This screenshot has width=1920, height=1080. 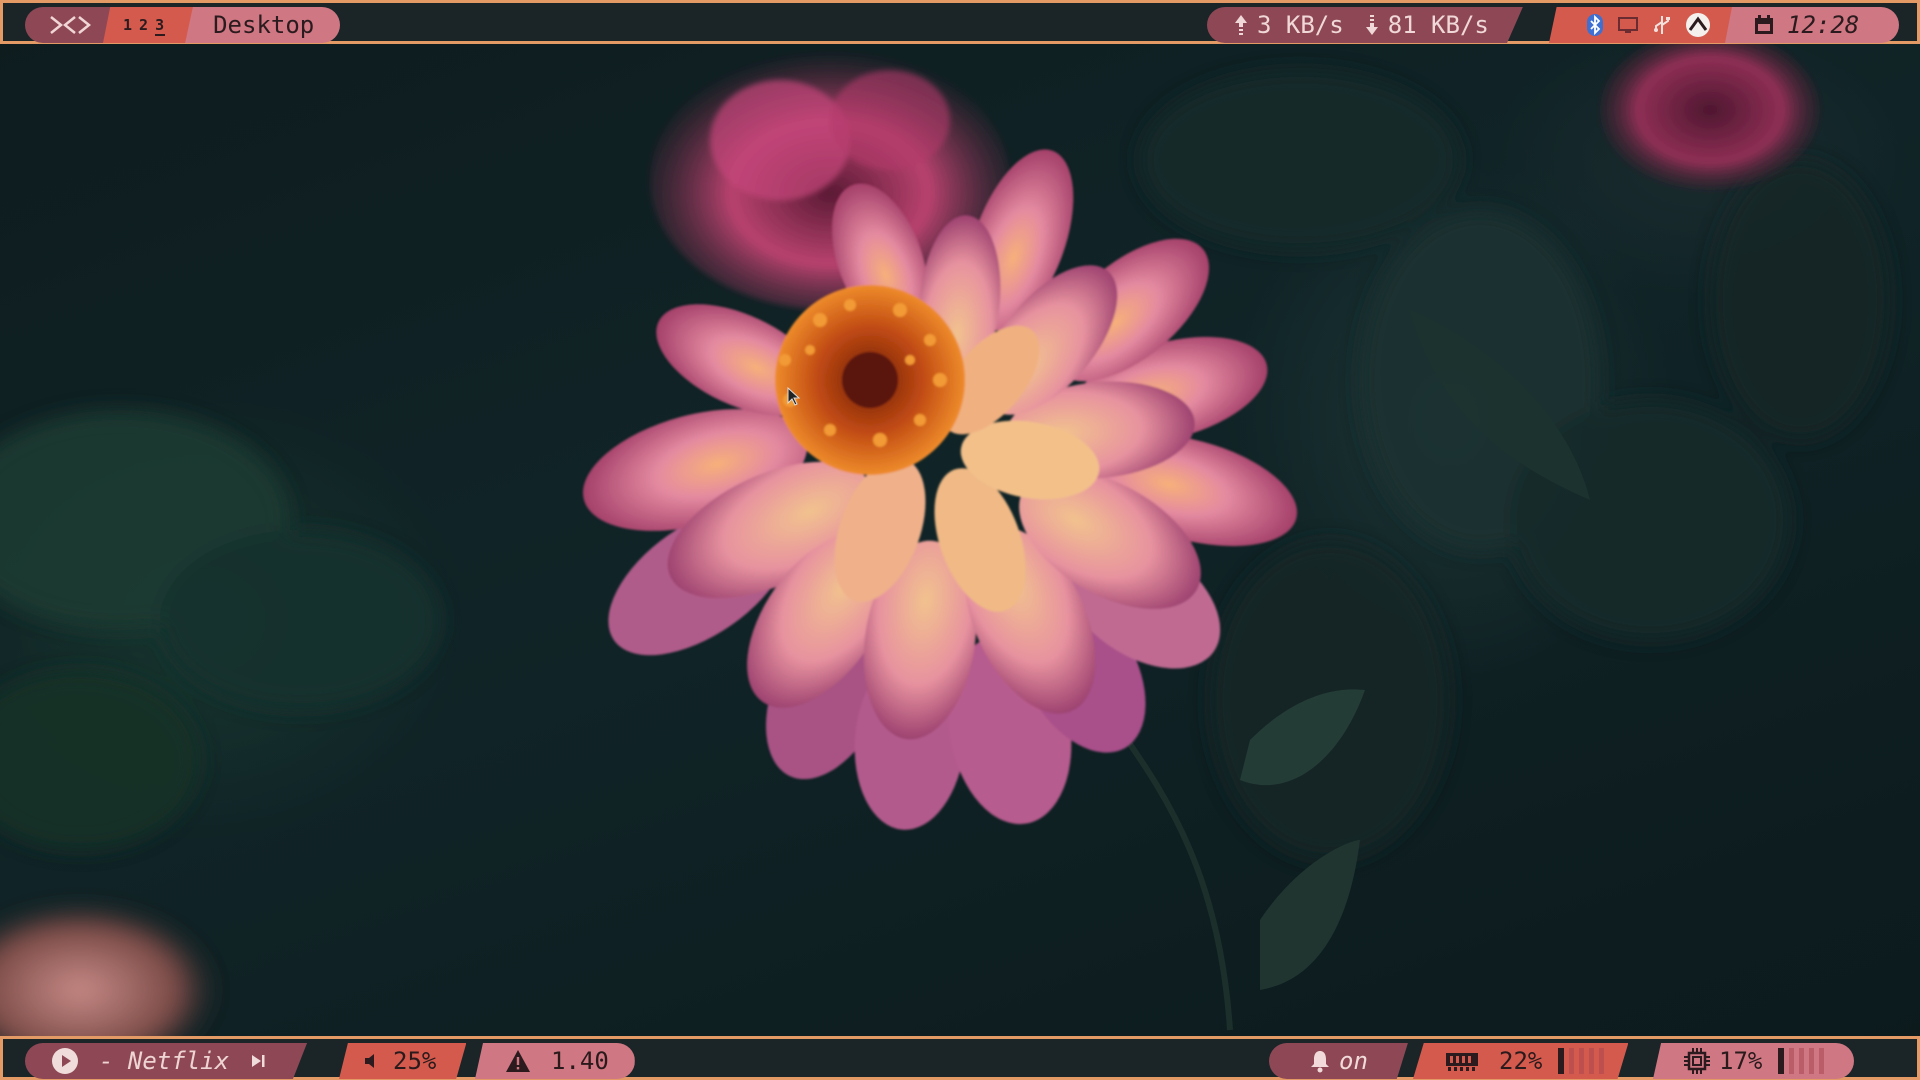 I want to click on memory-module: 22%, so click(x=1521, y=1061).